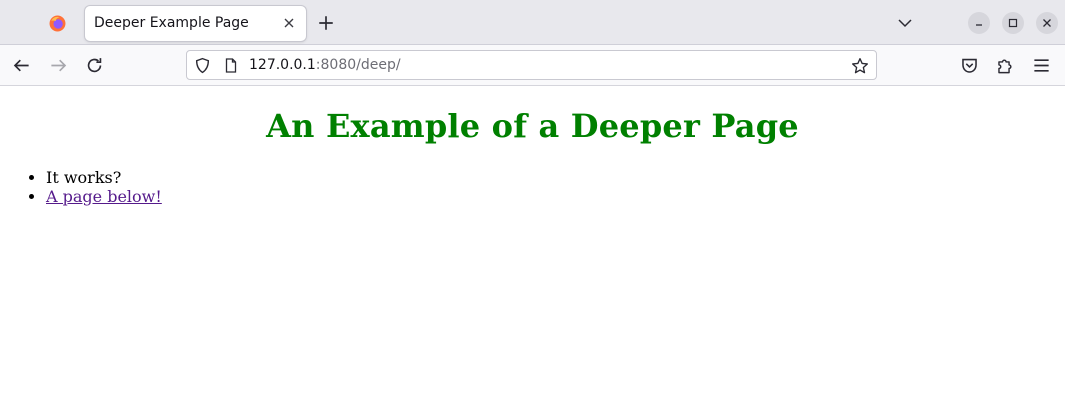 This screenshot has width=1065, height=414. I want to click on close-tab-icon, so click(289, 23).